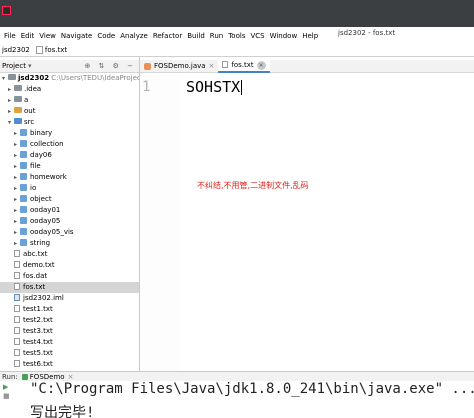 The height and width of the screenshot is (418, 474). I want to click on tree-item-label: test1.txt, so click(38, 309).